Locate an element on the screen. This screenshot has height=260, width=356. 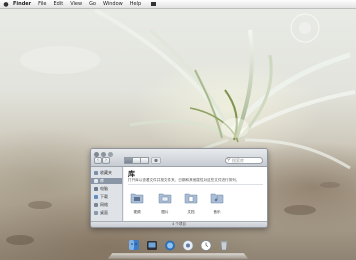
sidebar-item-label: 电脑 is located at coordinates (104, 188).